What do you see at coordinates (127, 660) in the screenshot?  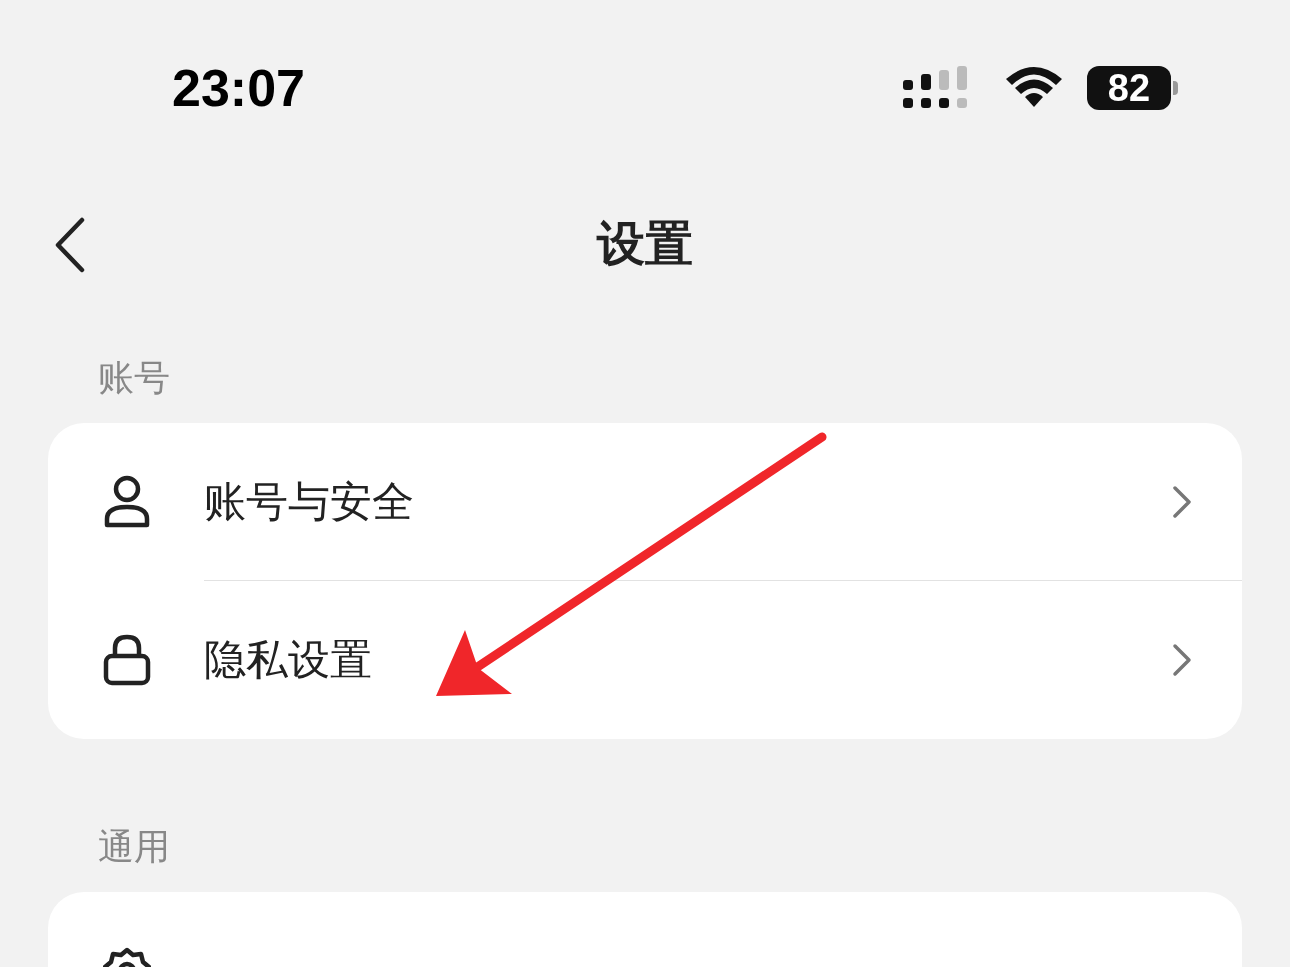 I see `lock-icon` at bounding box center [127, 660].